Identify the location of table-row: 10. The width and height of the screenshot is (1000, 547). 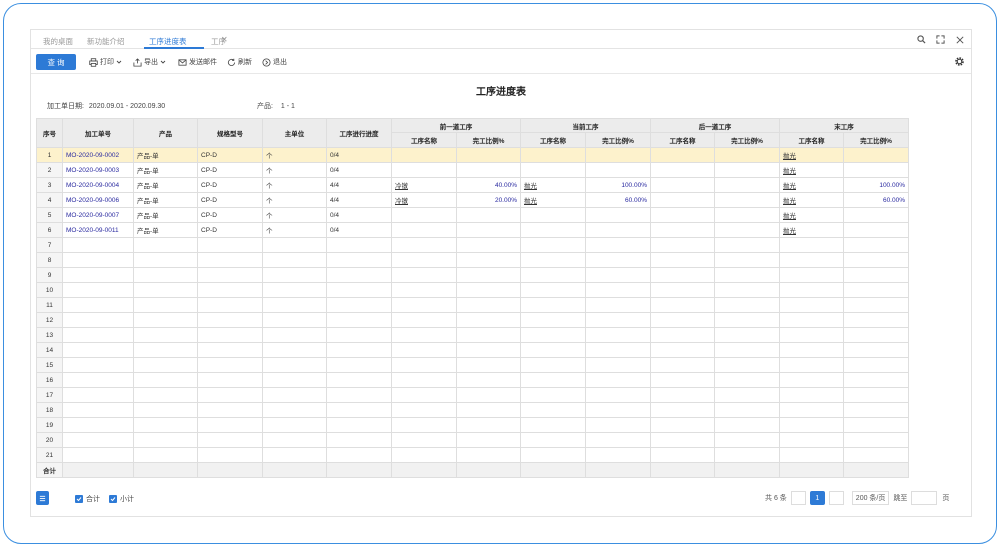
(472, 290).